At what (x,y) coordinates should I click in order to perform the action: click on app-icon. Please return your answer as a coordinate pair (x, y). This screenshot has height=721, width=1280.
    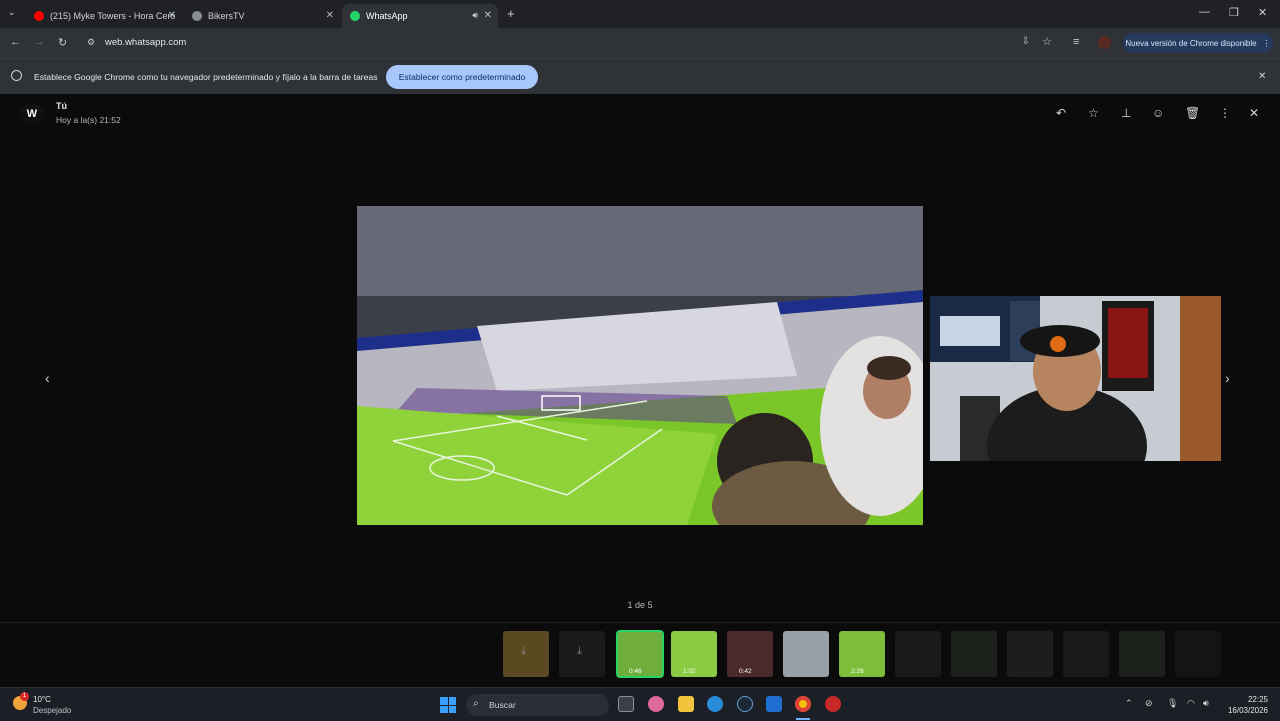
    Looking at the image, I should click on (833, 704).